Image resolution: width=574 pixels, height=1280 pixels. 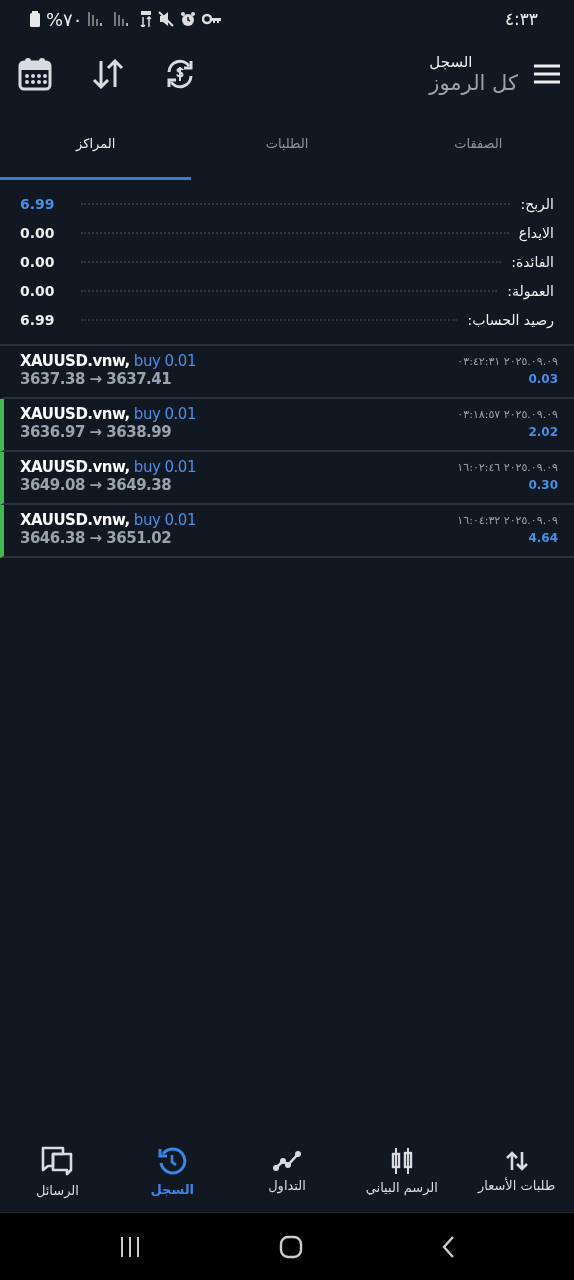 What do you see at coordinates (510, 319) in the screenshot?
I see `summary-label: رصيد الحساب:` at bounding box center [510, 319].